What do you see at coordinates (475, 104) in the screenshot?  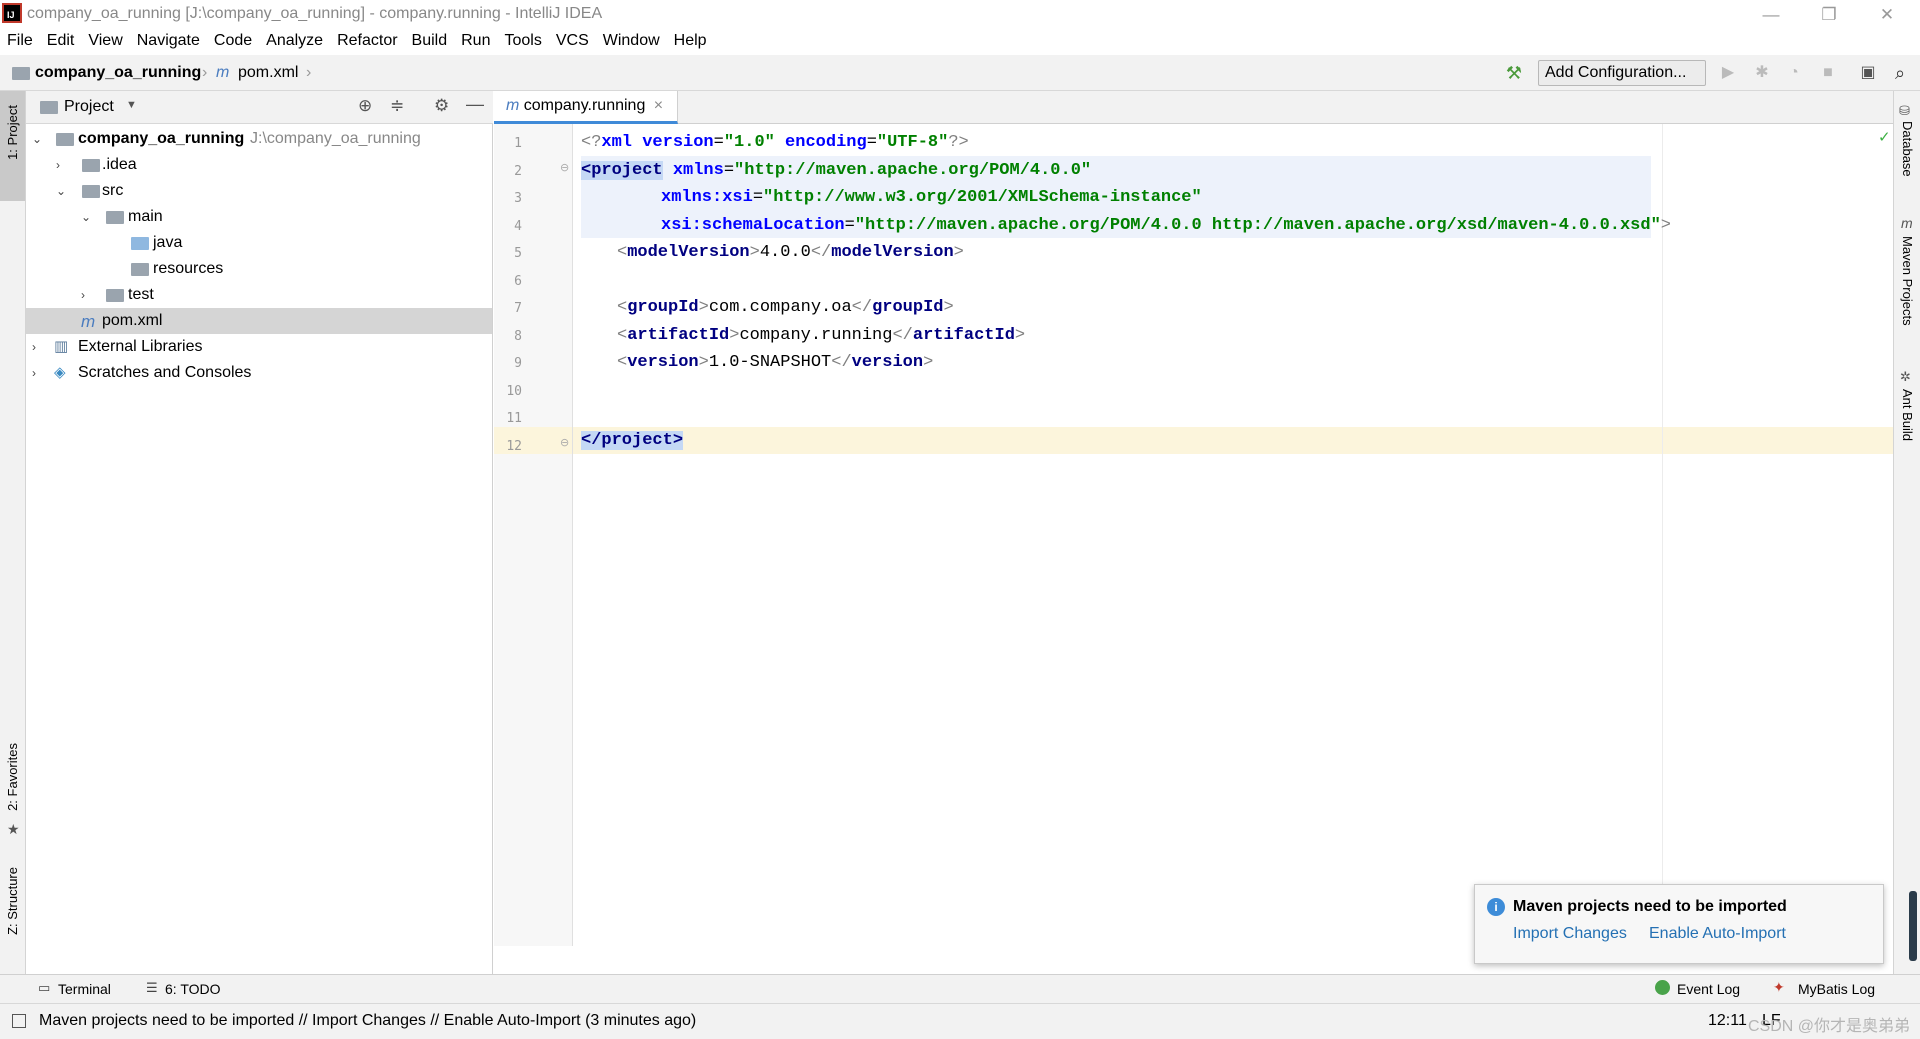 I see `hide-panel-icon: —` at bounding box center [475, 104].